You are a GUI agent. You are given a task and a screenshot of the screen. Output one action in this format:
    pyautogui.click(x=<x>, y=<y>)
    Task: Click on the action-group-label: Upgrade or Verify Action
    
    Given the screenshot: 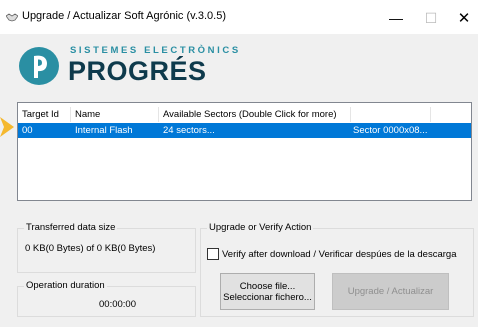 What is the action you would take?
    pyautogui.click(x=260, y=227)
    